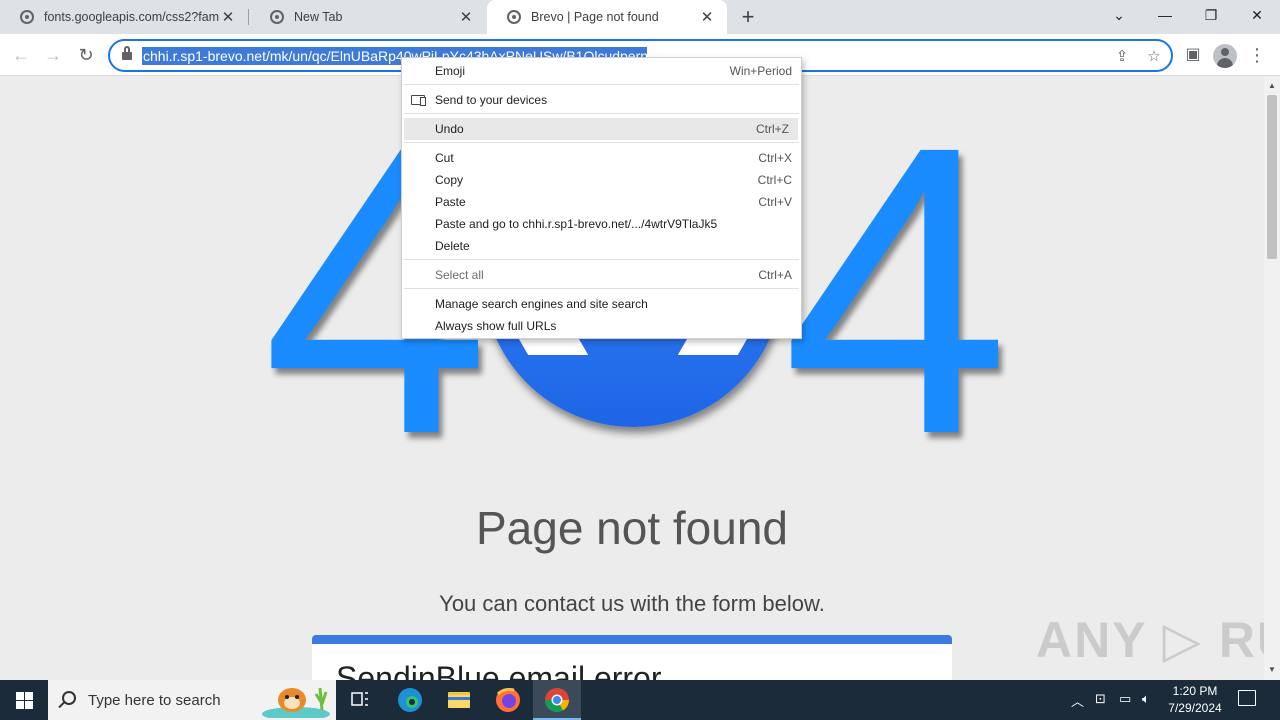  I want to click on forward-button: →, so click(53, 55).